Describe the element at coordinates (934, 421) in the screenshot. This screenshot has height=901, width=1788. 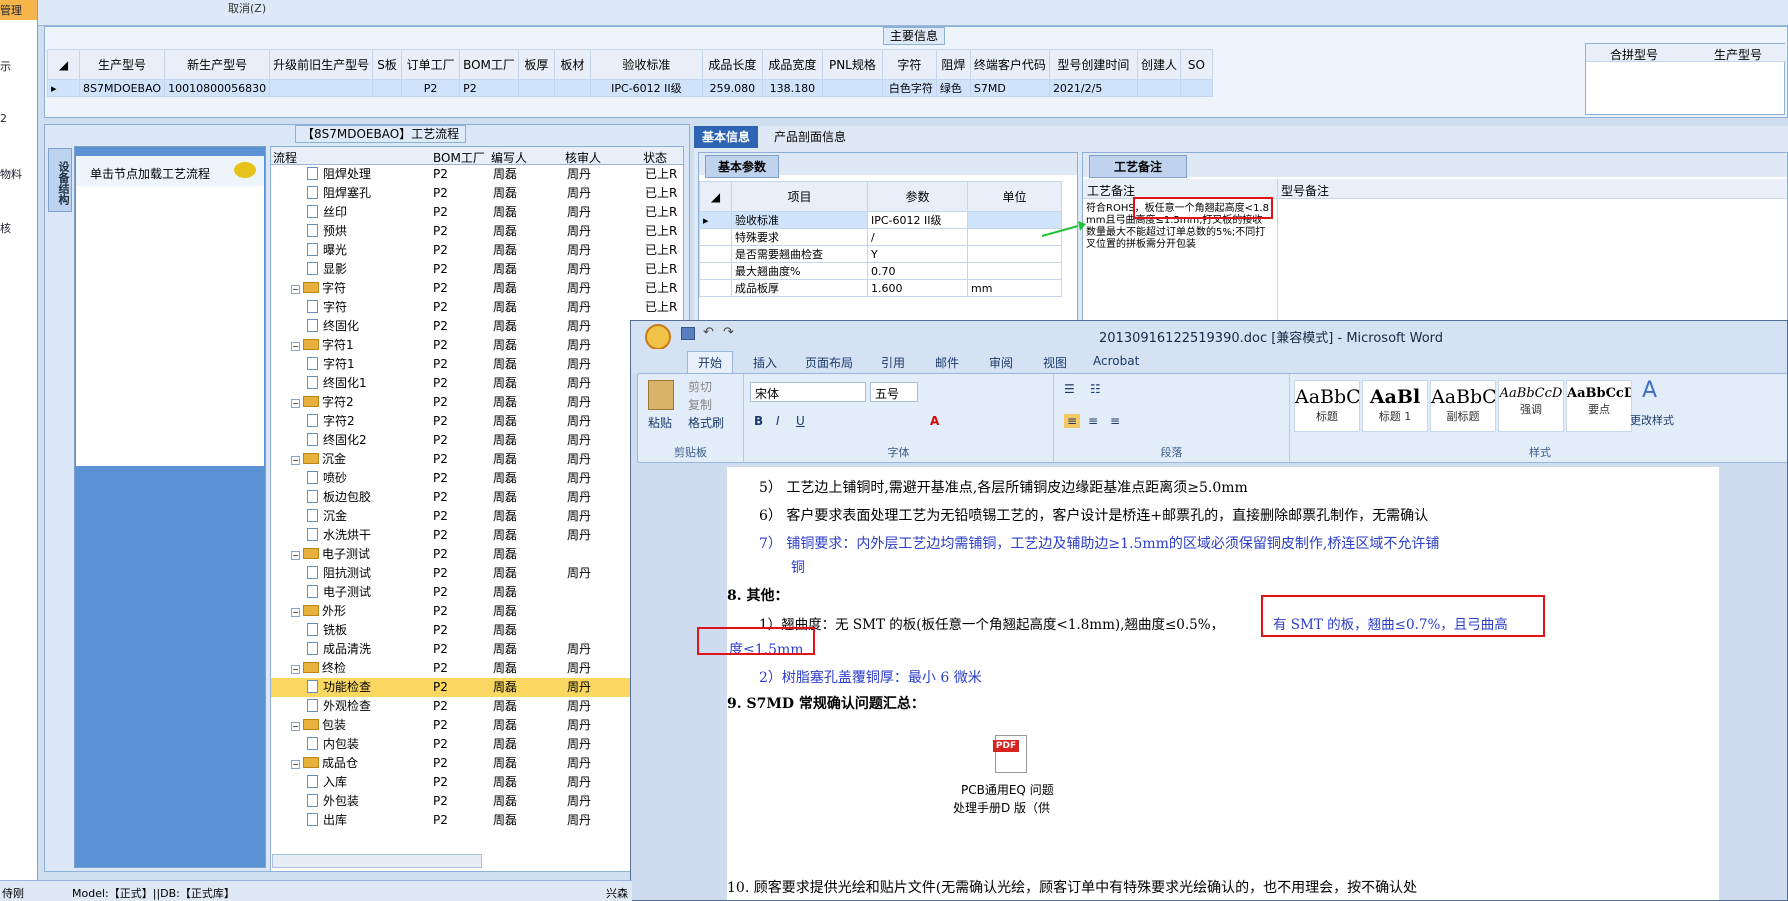
I see `font-color-icon: A` at that location.